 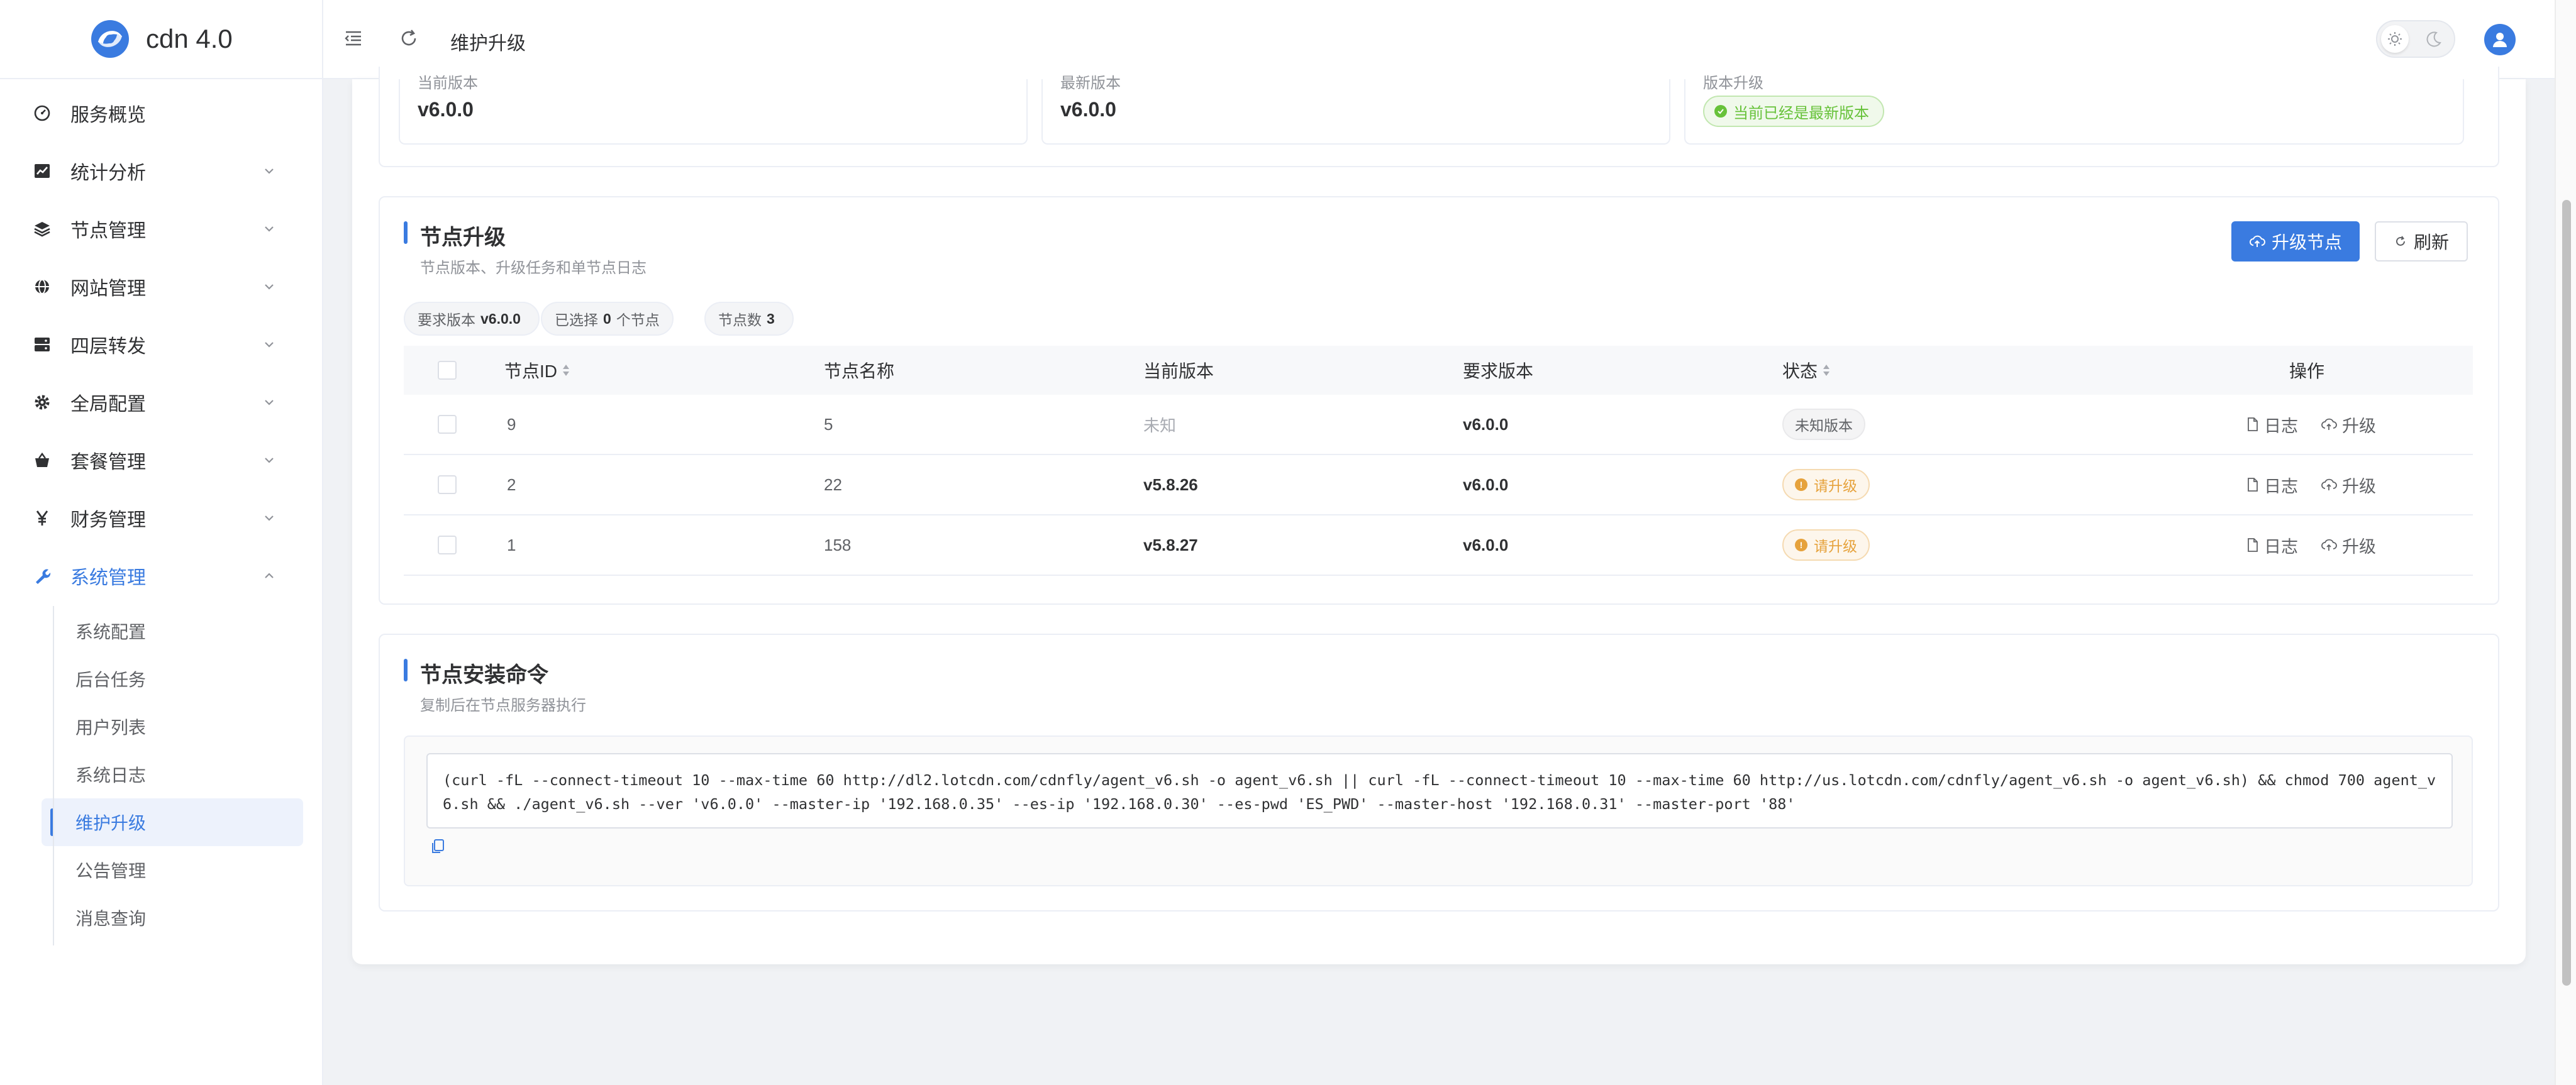 What do you see at coordinates (1160, 425) in the screenshot?
I see `current-version: 未知` at bounding box center [1160, 425].